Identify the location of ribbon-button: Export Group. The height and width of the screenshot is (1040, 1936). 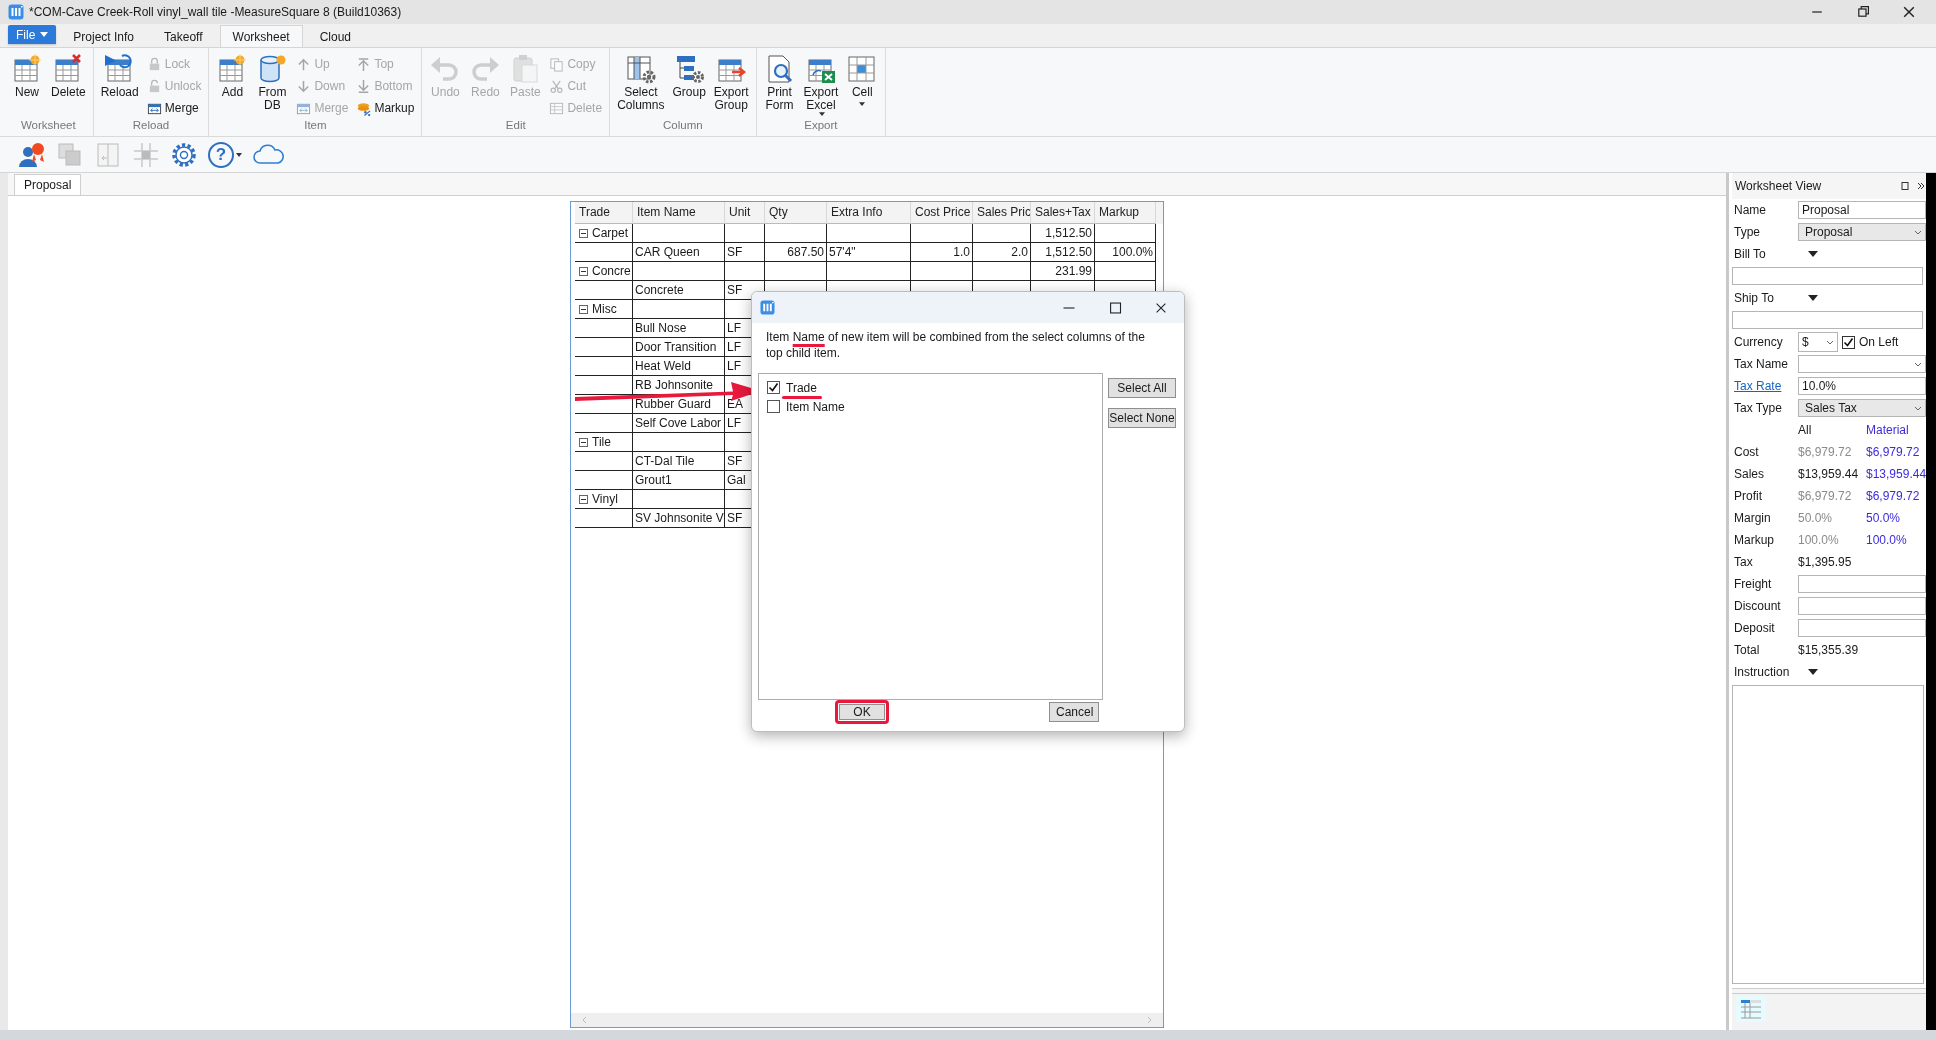
(731, 81).